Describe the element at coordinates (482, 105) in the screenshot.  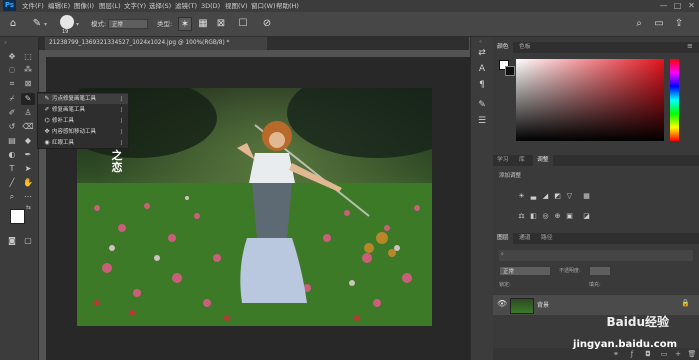
I see `brush-settings-icon: ✎` at that location.